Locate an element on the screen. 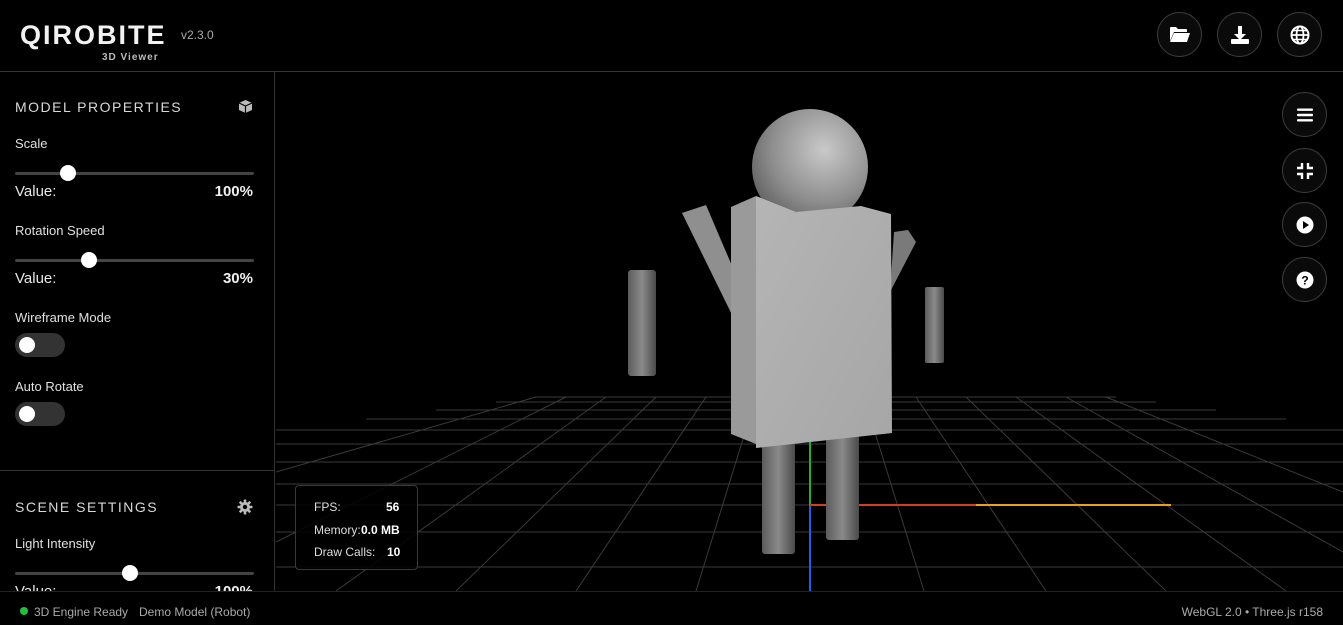 This screenshot has width=1343, height=625. performance-stats-panel: FPS: 56 Memory: 0.0 MB Draw Calls: 10 is located at coordinates (356, 527).